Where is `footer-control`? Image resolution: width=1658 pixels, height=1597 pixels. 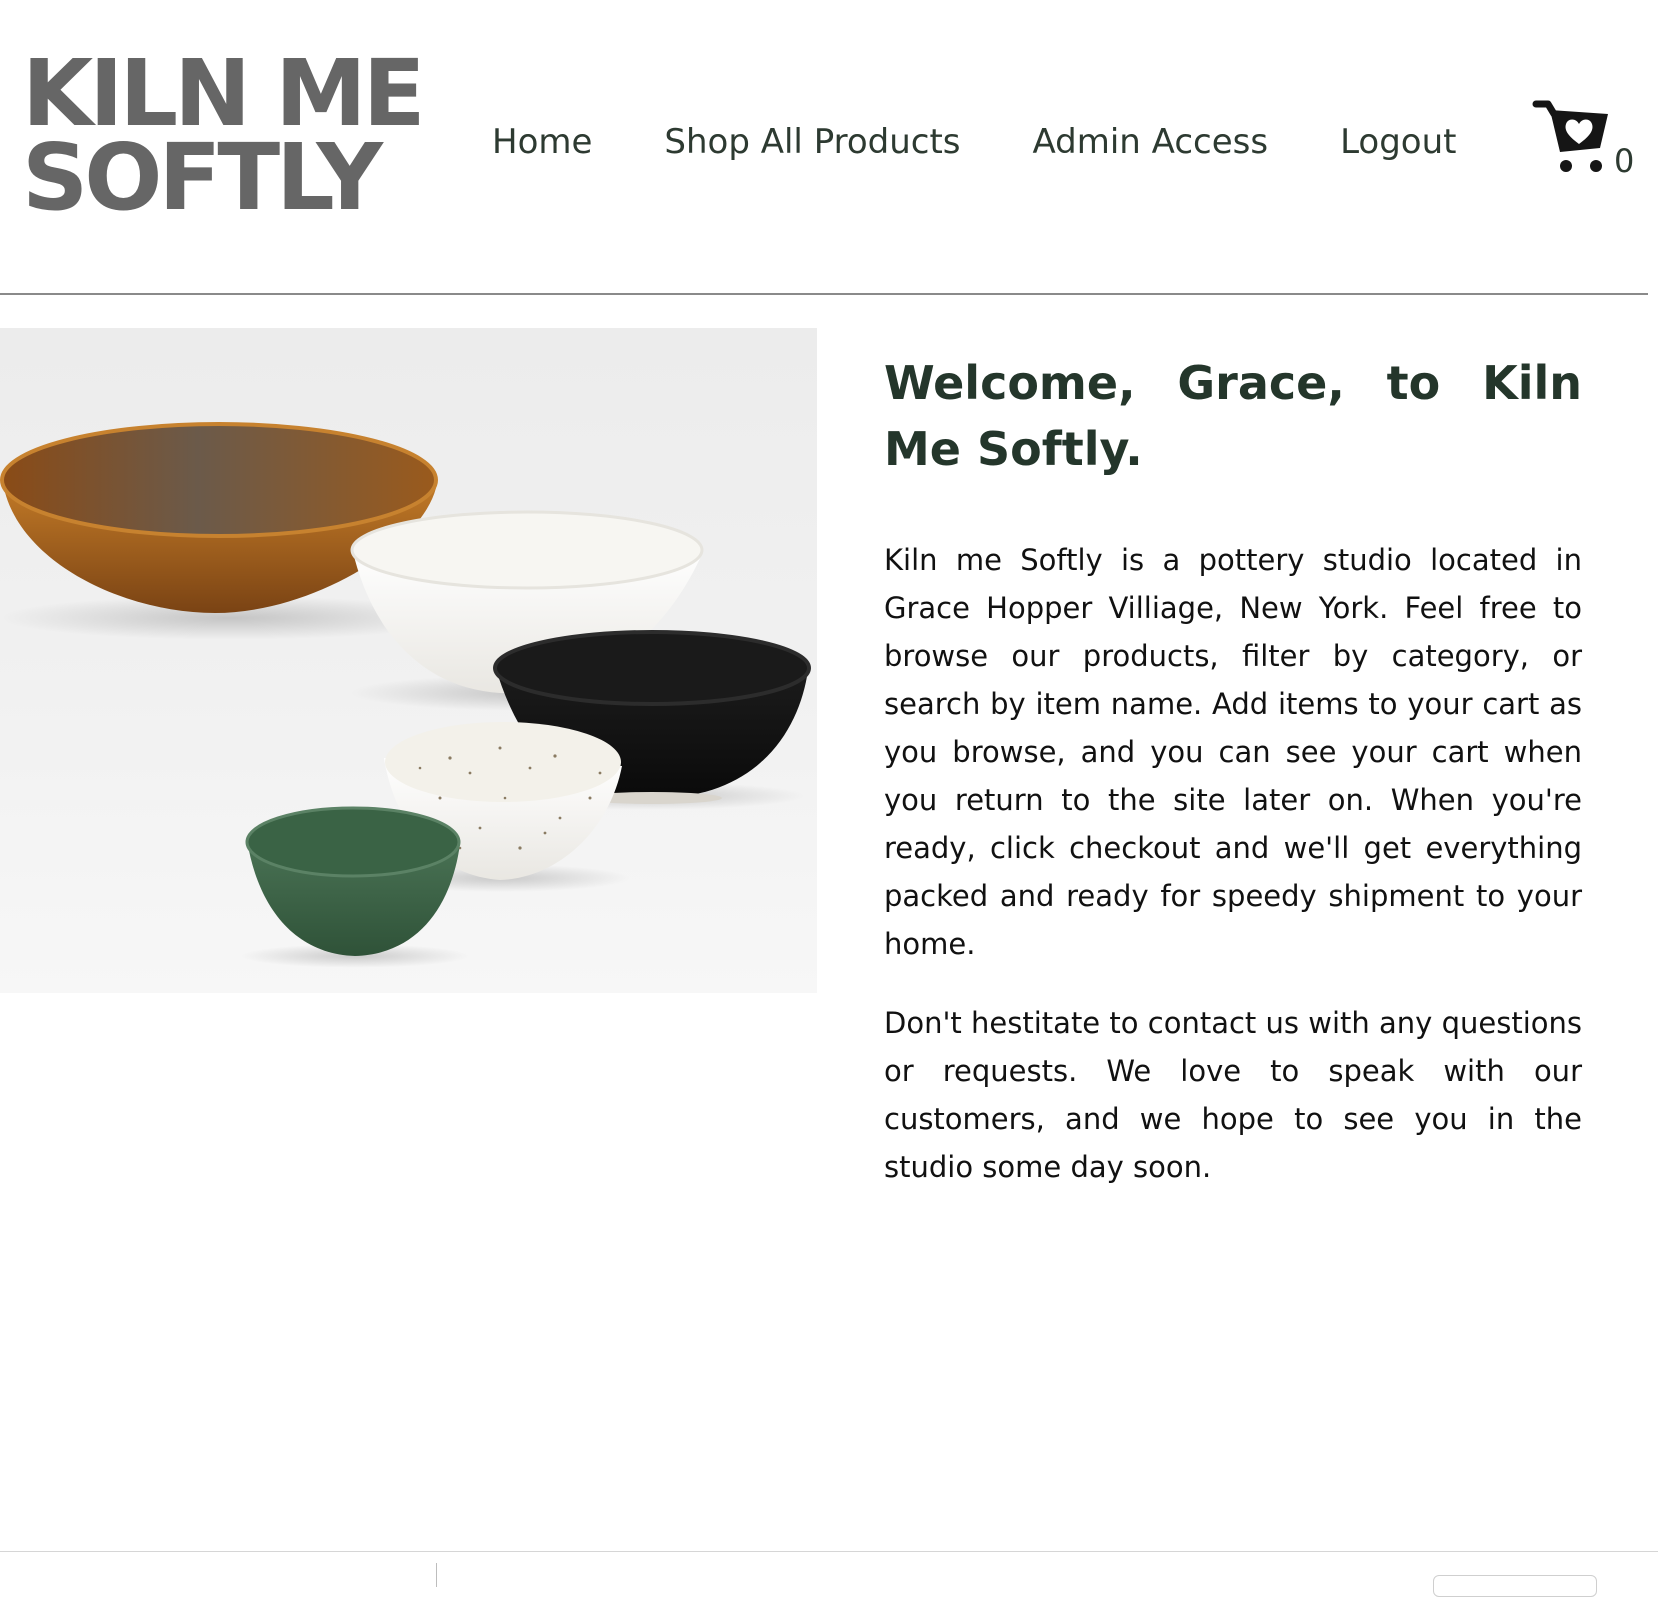
footer-control is located at coordinates (1515, 1586).